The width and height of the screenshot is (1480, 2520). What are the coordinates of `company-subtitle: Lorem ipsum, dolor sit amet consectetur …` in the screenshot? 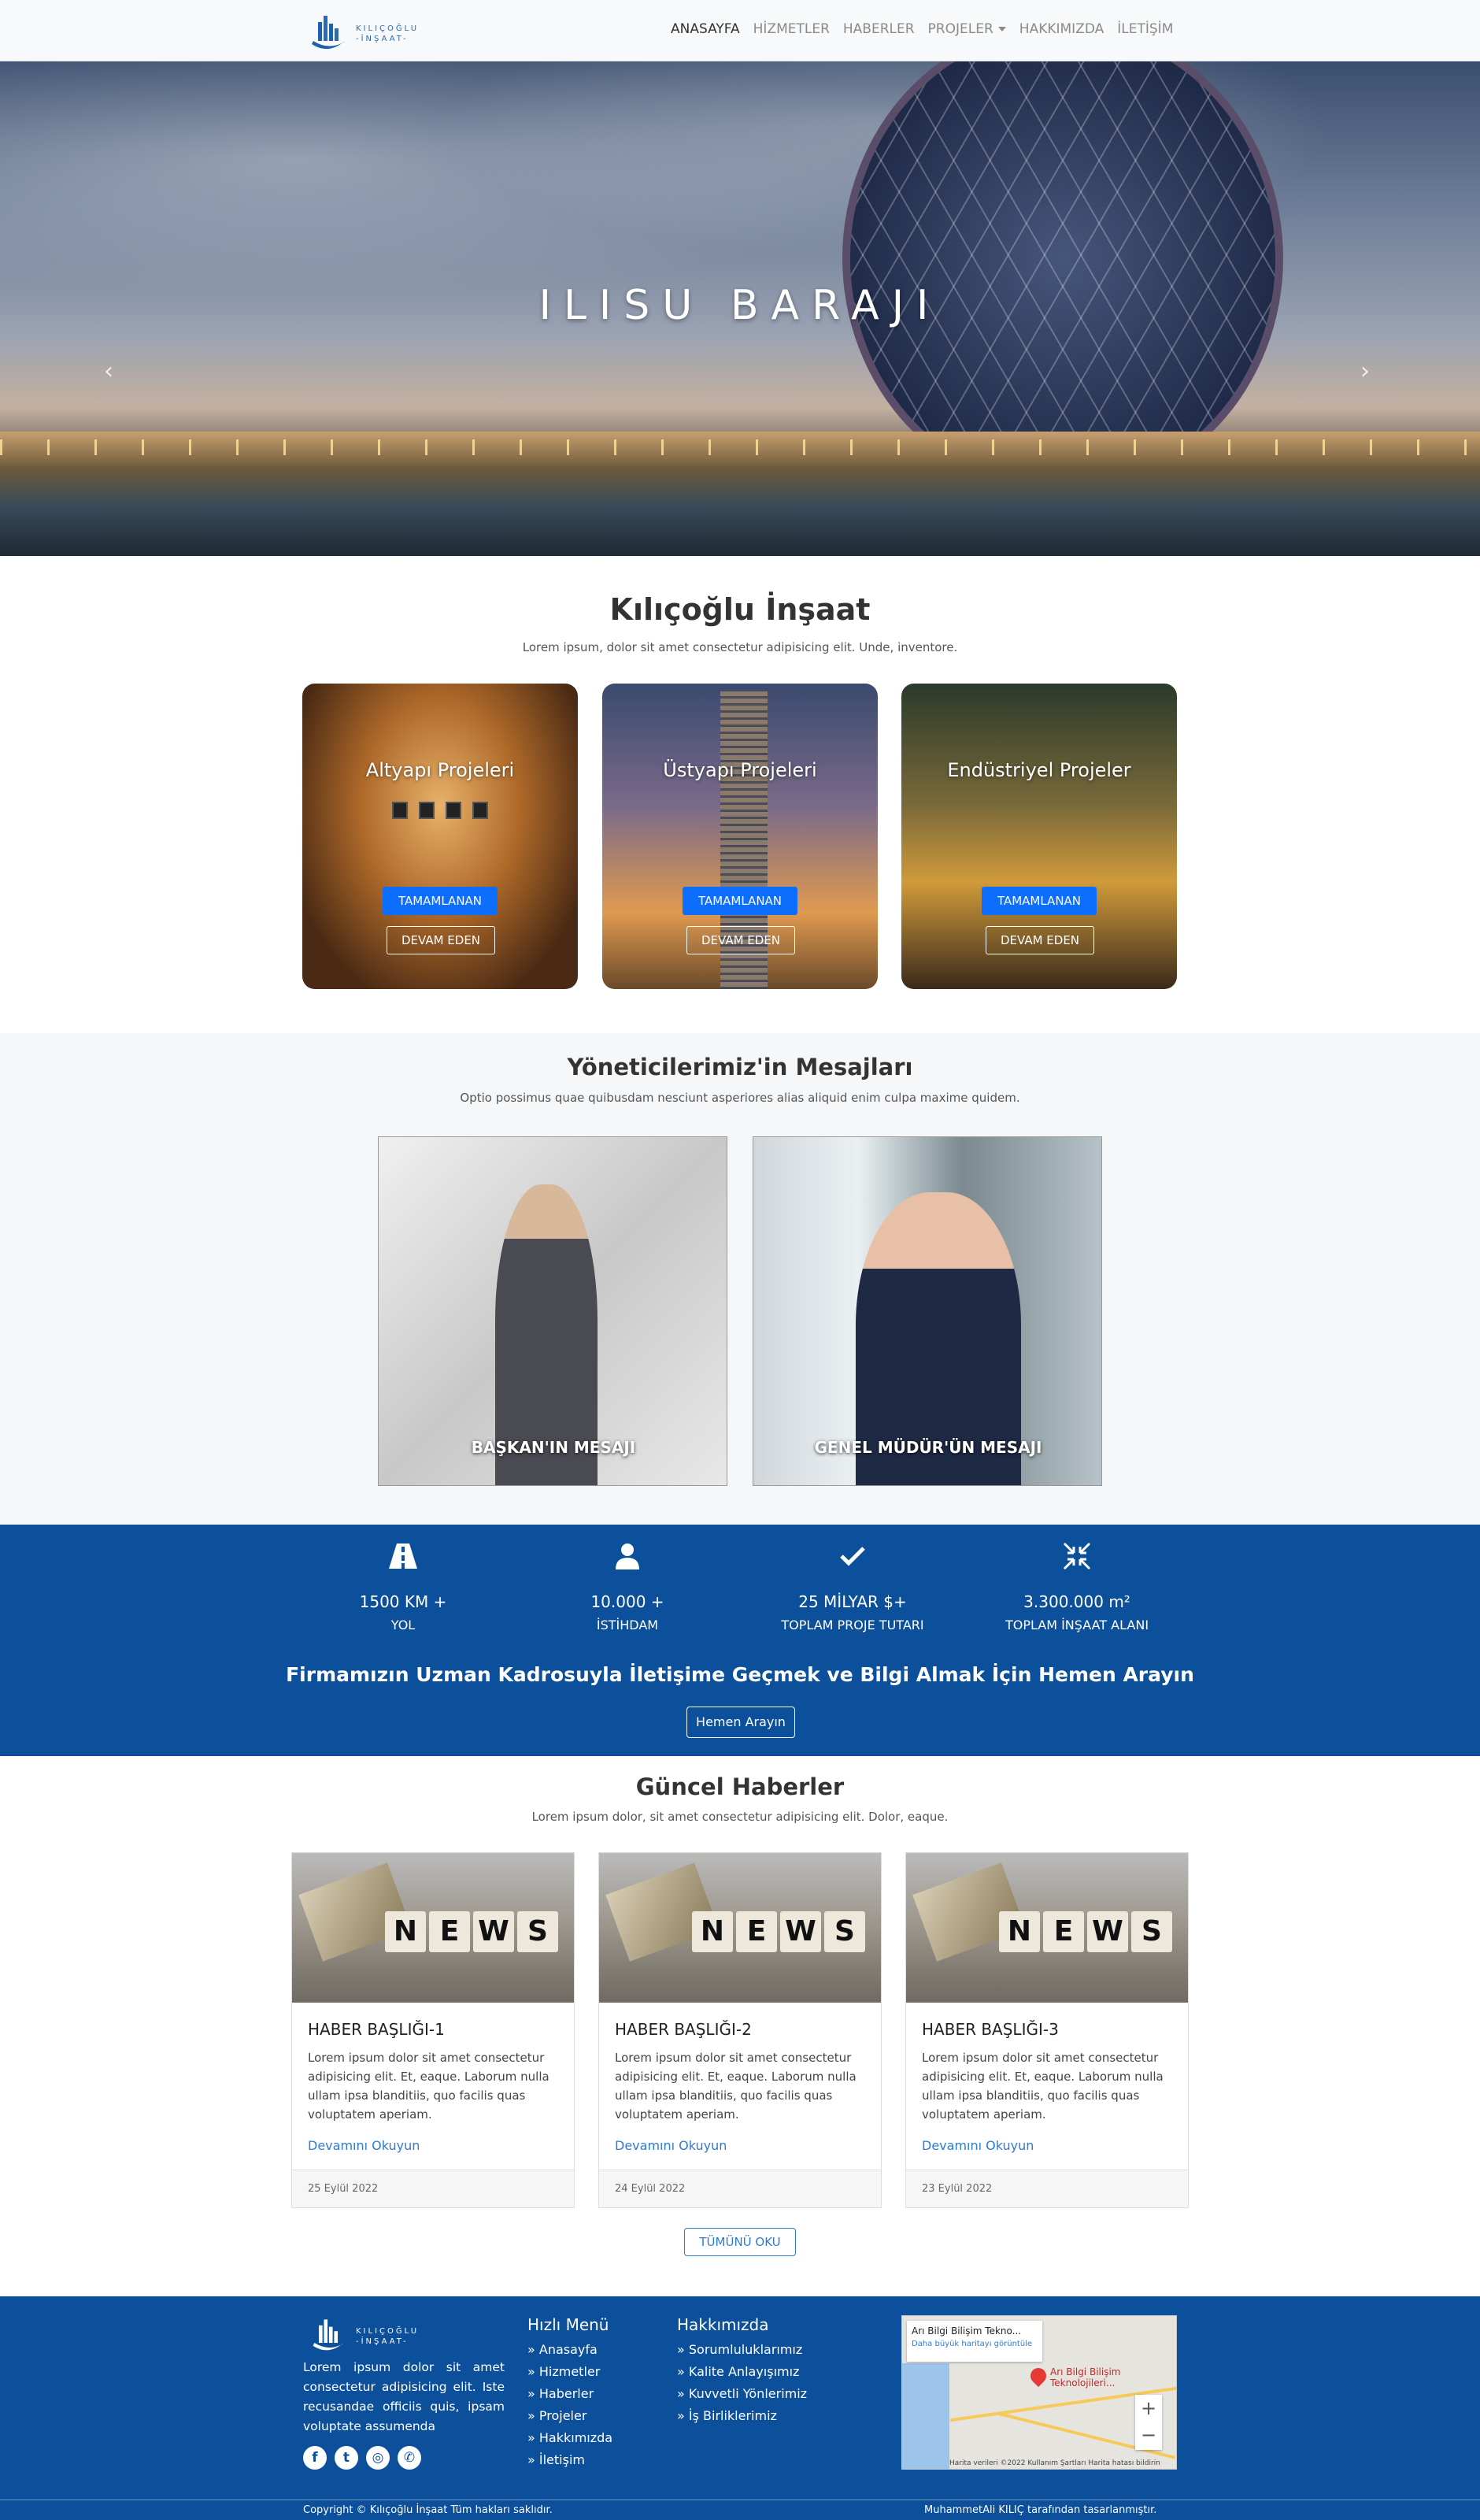 It's located at (740, 647).